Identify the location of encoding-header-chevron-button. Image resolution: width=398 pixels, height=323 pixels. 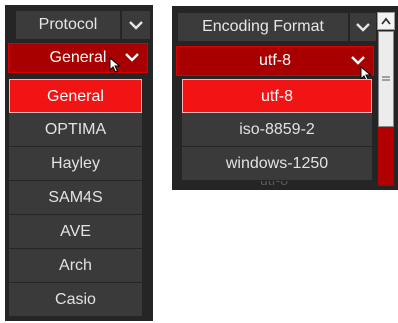
(363, 27).